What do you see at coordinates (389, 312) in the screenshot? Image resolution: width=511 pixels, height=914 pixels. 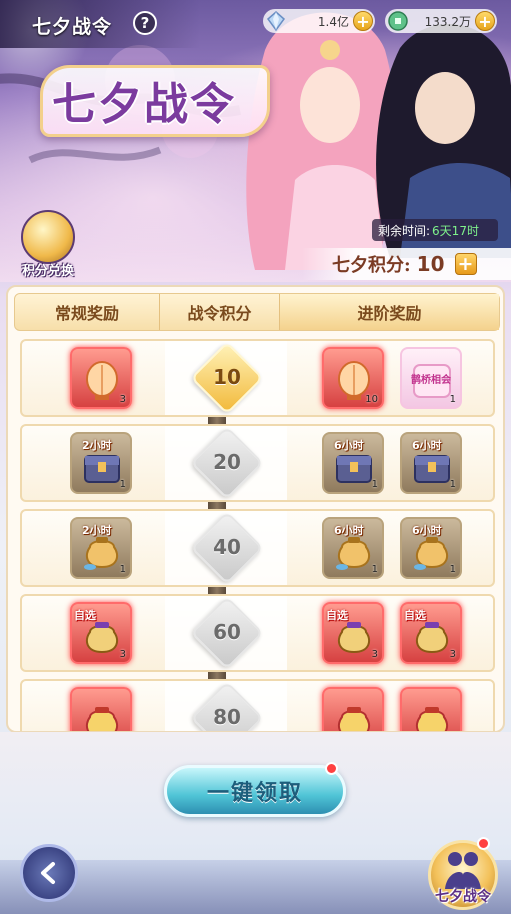 I see `column-advanced-rewards: 进阶奖励` at bounding box center [389, 312].